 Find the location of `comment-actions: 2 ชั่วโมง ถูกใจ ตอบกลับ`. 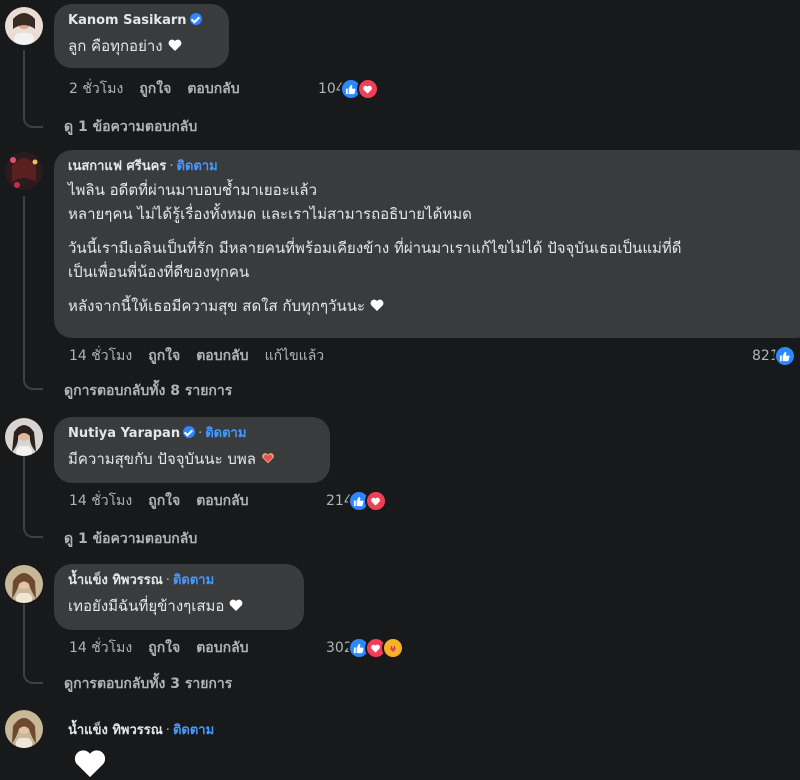

comment-actions: 2 ชั่วโมง ถูกใจ ตอบกลับ is located at coordinates (162, 89).